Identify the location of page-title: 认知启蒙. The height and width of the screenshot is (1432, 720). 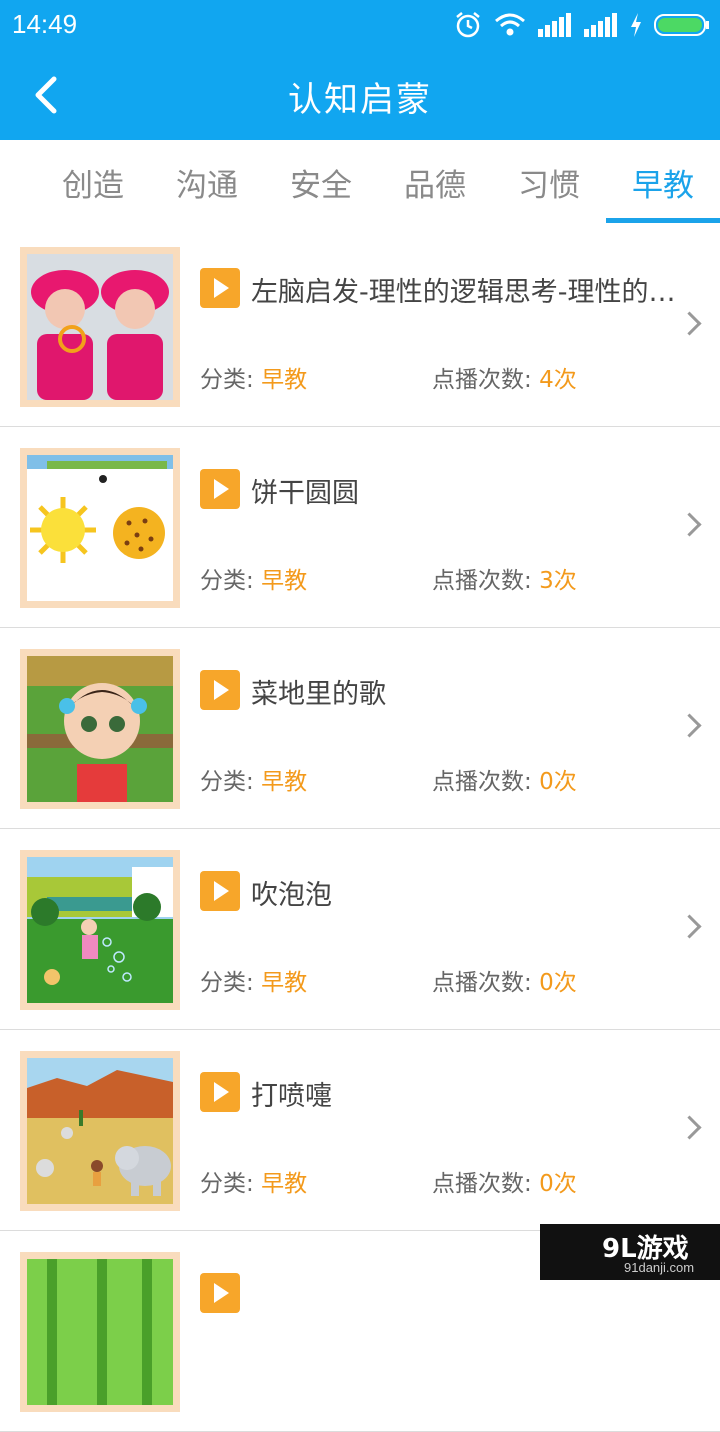
(360, 100).